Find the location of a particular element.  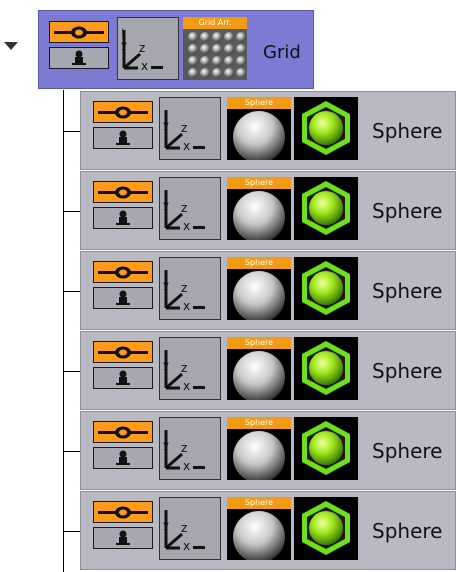

tree-node-grid: | y z x Grid Arr. is located at coordinates (176, 49).